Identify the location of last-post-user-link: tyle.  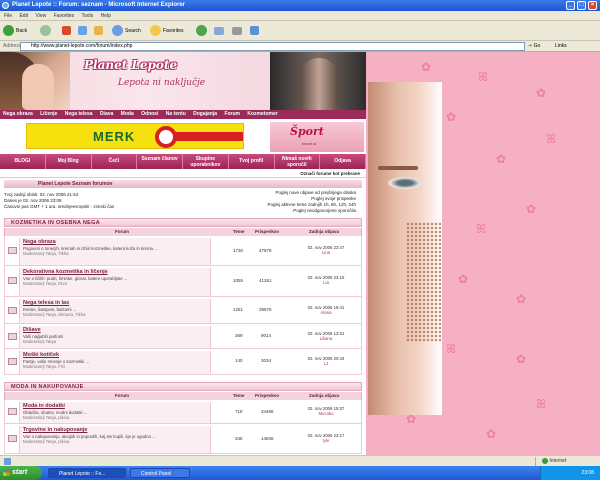
(326, 440).